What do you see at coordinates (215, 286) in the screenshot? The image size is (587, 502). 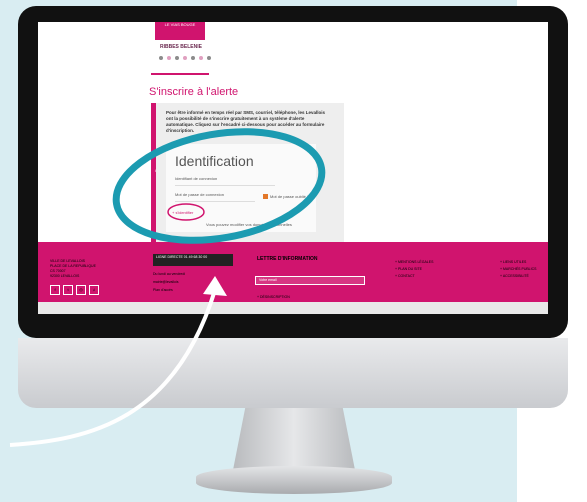 I see `arrow-head-icon` at bounding box center [215, 286].